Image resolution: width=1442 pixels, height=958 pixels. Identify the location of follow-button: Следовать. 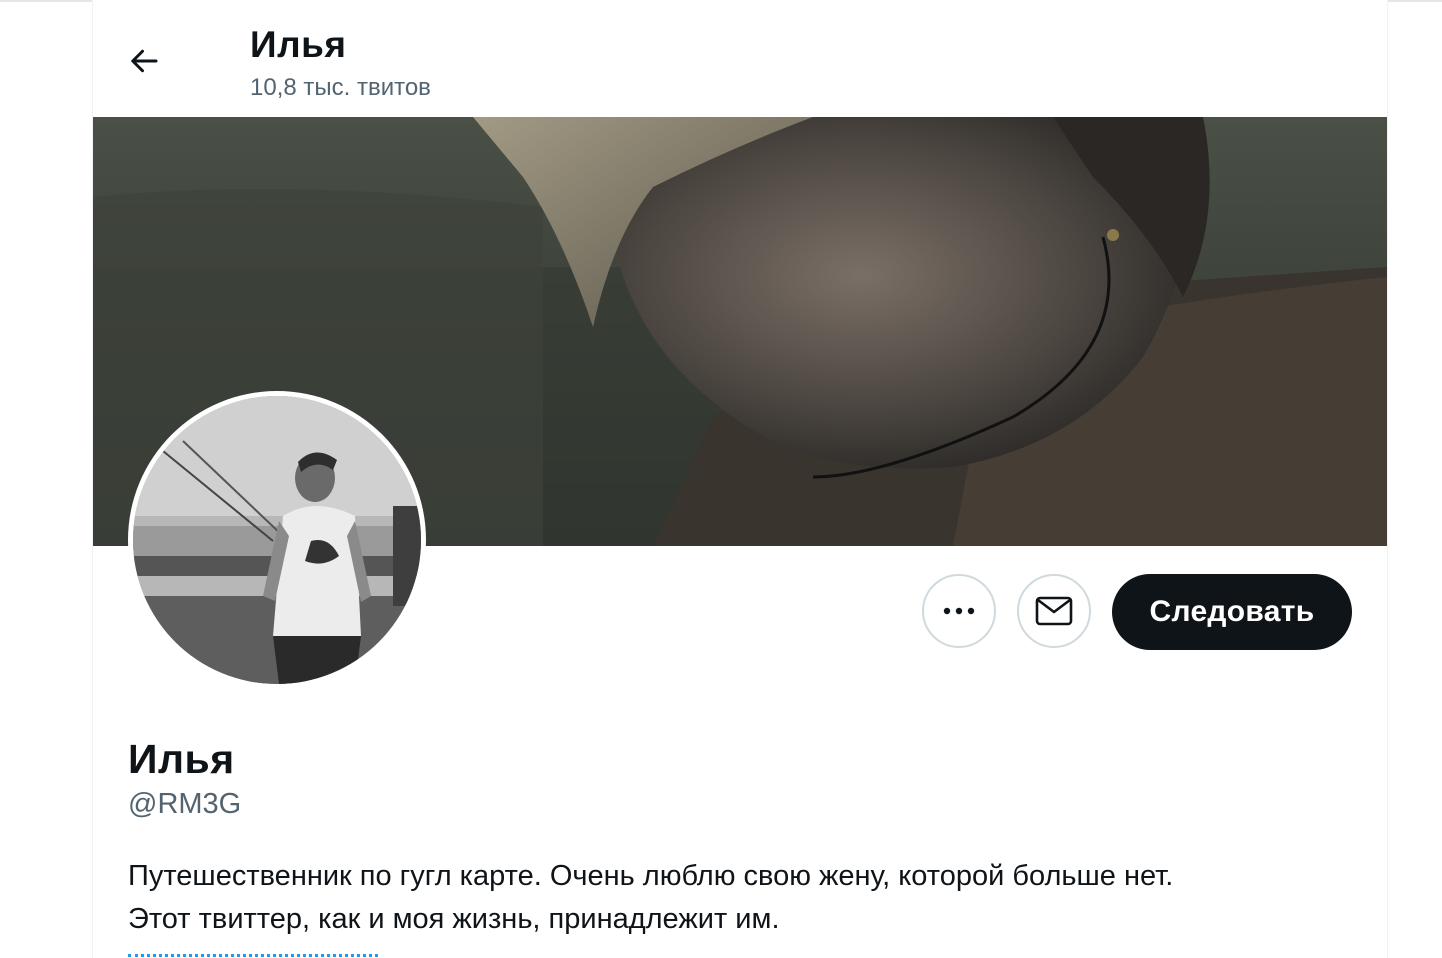
(1232, 612).